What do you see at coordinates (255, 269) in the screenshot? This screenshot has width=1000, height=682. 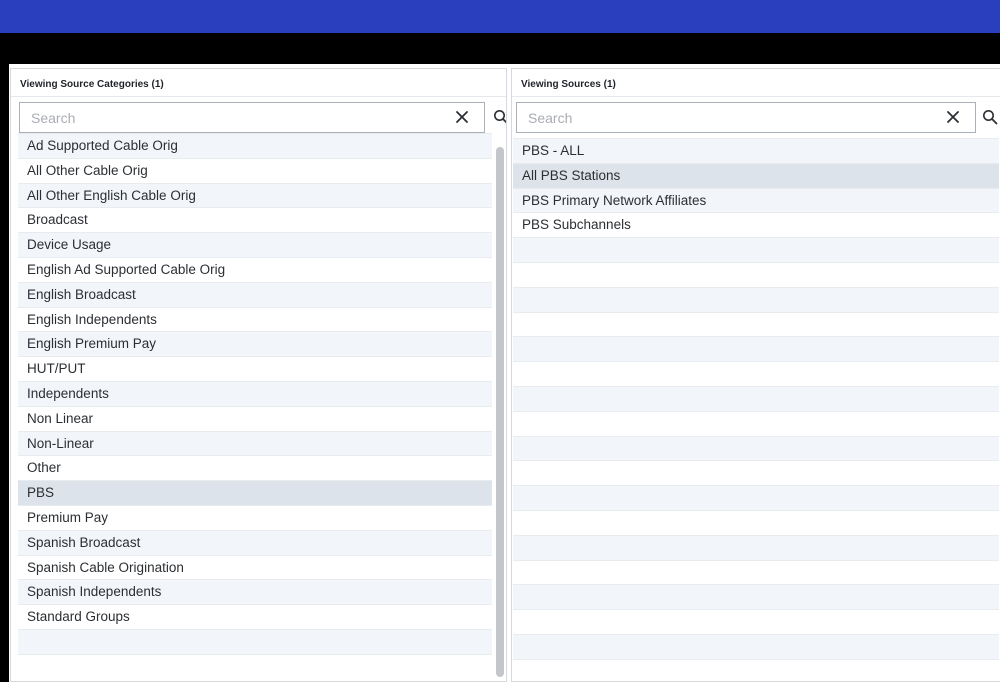 I see `list-item: English Ad Supported Cable Orig` at bounding box center [255, 269].